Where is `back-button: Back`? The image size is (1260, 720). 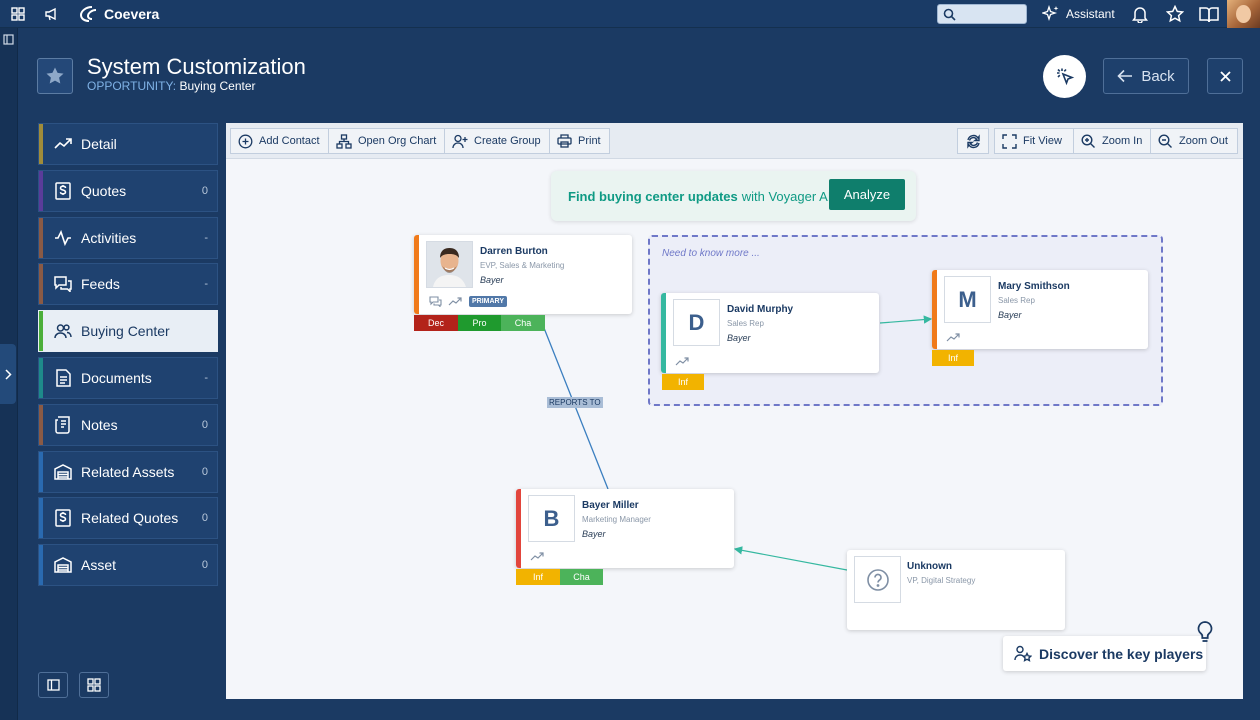
back-button: Back is located at coordinates (1146, 76).